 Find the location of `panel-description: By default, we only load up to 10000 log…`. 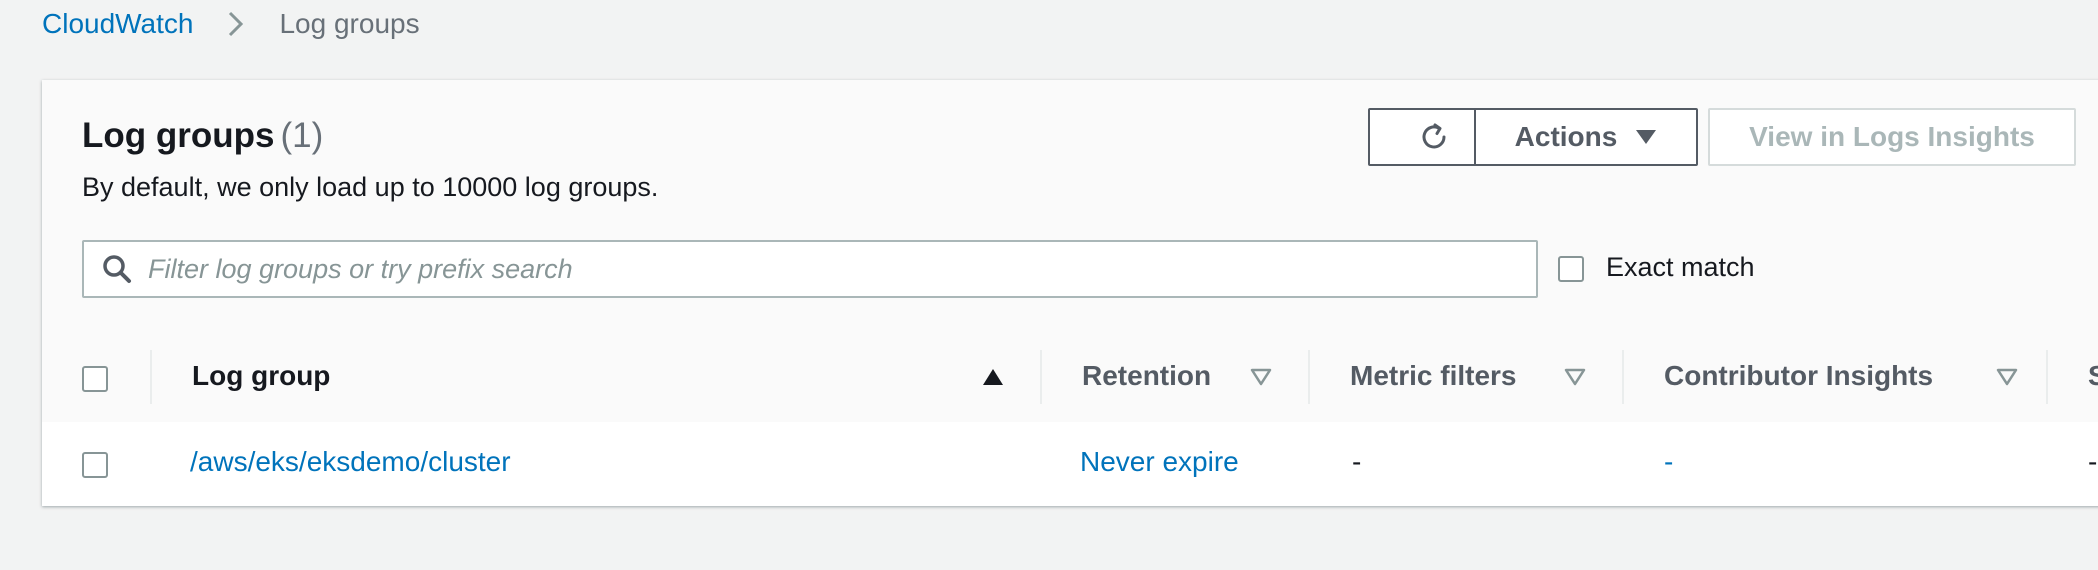

panel-description: By default, we only load up to 10000 log… is located at coordinates (370, 187).